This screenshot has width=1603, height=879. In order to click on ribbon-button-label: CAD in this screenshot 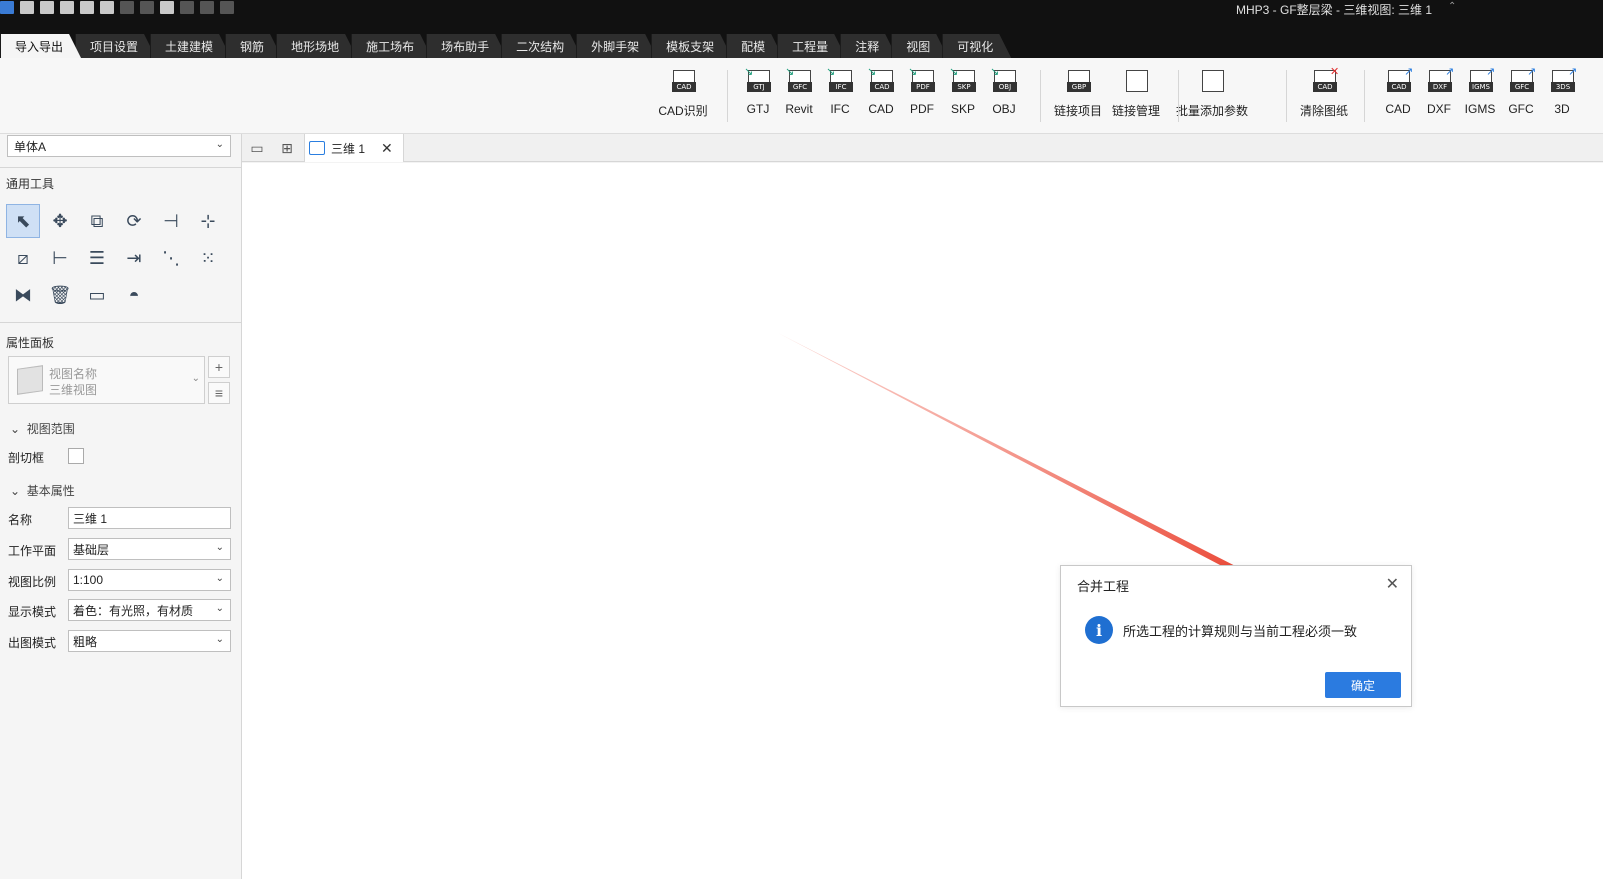, I will do `click(1398, 109)`.